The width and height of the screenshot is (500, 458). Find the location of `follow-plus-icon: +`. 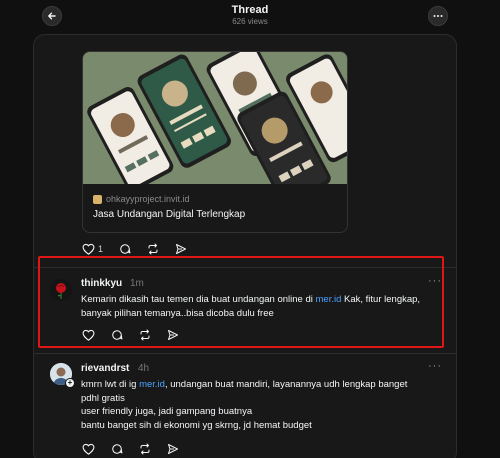

follow-plus-icon: + is located at coordinates (70, 383).